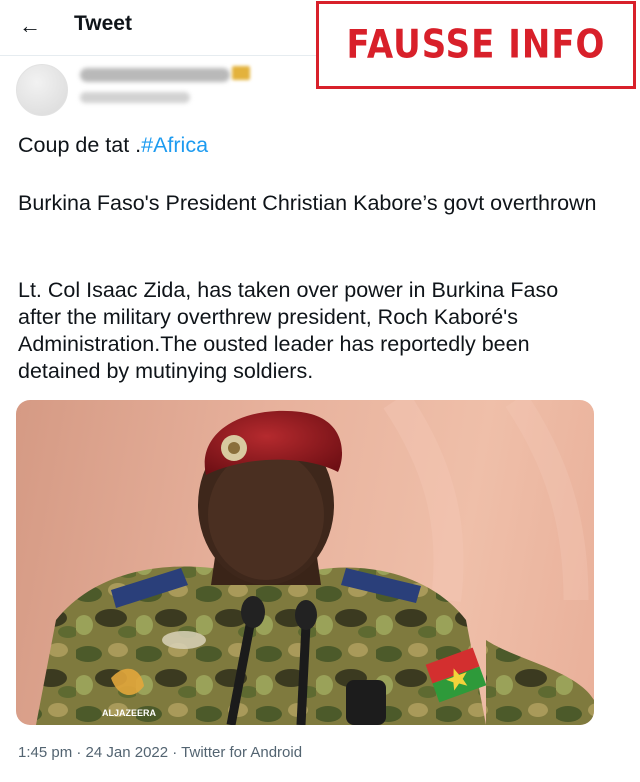 This screenshot has height=782, width=640. I want to click on fake-news-stamp: FAUSSE INFO, so click(476, 45).